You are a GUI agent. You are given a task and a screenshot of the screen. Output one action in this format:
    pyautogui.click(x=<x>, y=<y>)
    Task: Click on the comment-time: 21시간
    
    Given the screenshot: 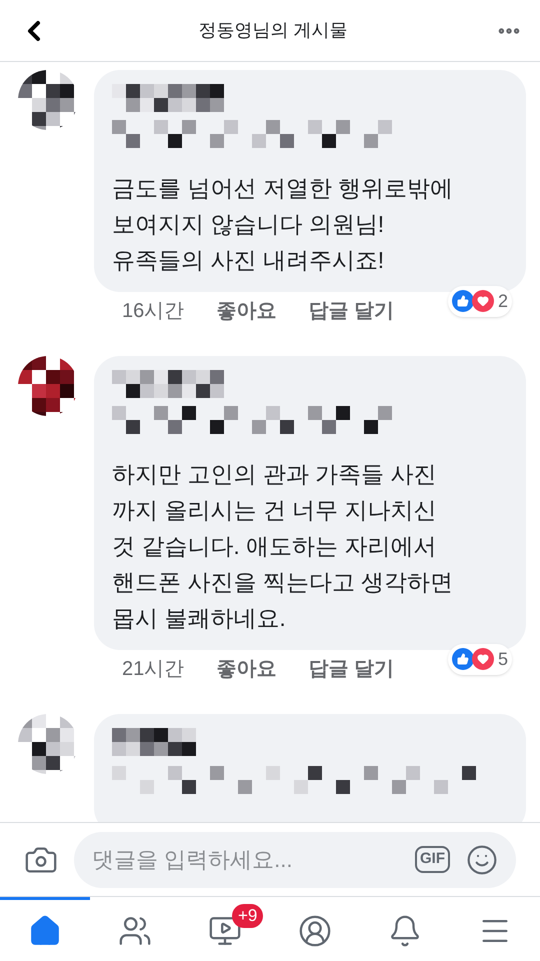 What is the action you would take?
    pyautogui.click(x=153, y=669)
    